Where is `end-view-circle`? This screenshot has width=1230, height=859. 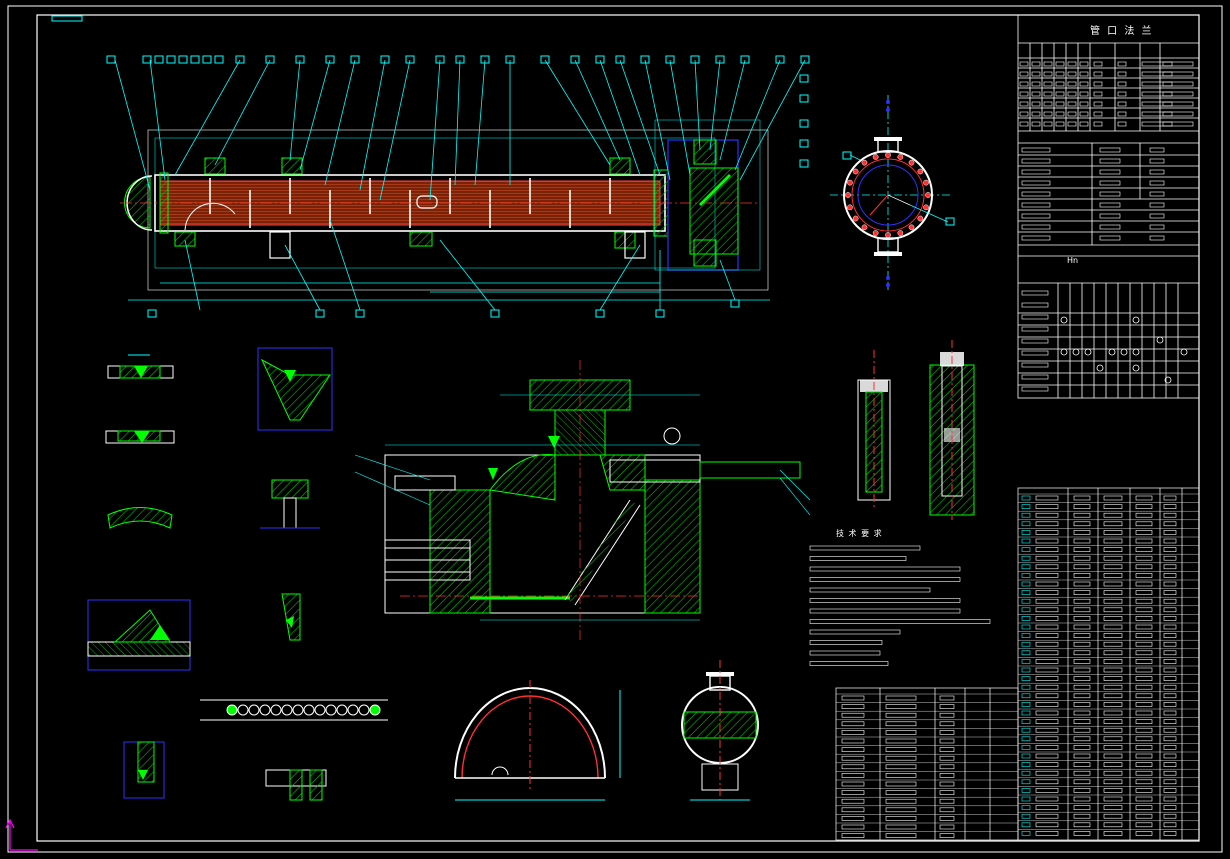 end-view-circle is located at coordinates (892, 192).